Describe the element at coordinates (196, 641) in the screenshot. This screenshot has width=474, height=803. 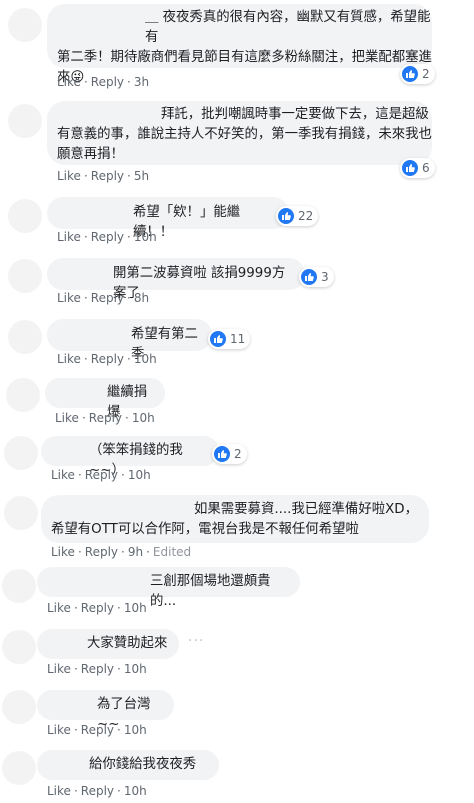
I see `more-options-icon: ···` at that location.